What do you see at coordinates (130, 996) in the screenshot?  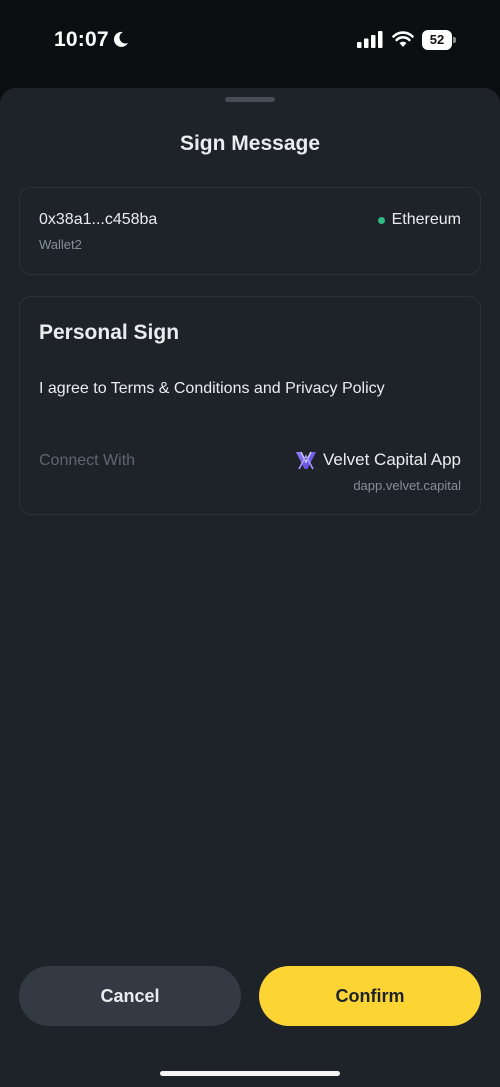 I see `cancel-button: Cancel` at bounding box center [130, 996].